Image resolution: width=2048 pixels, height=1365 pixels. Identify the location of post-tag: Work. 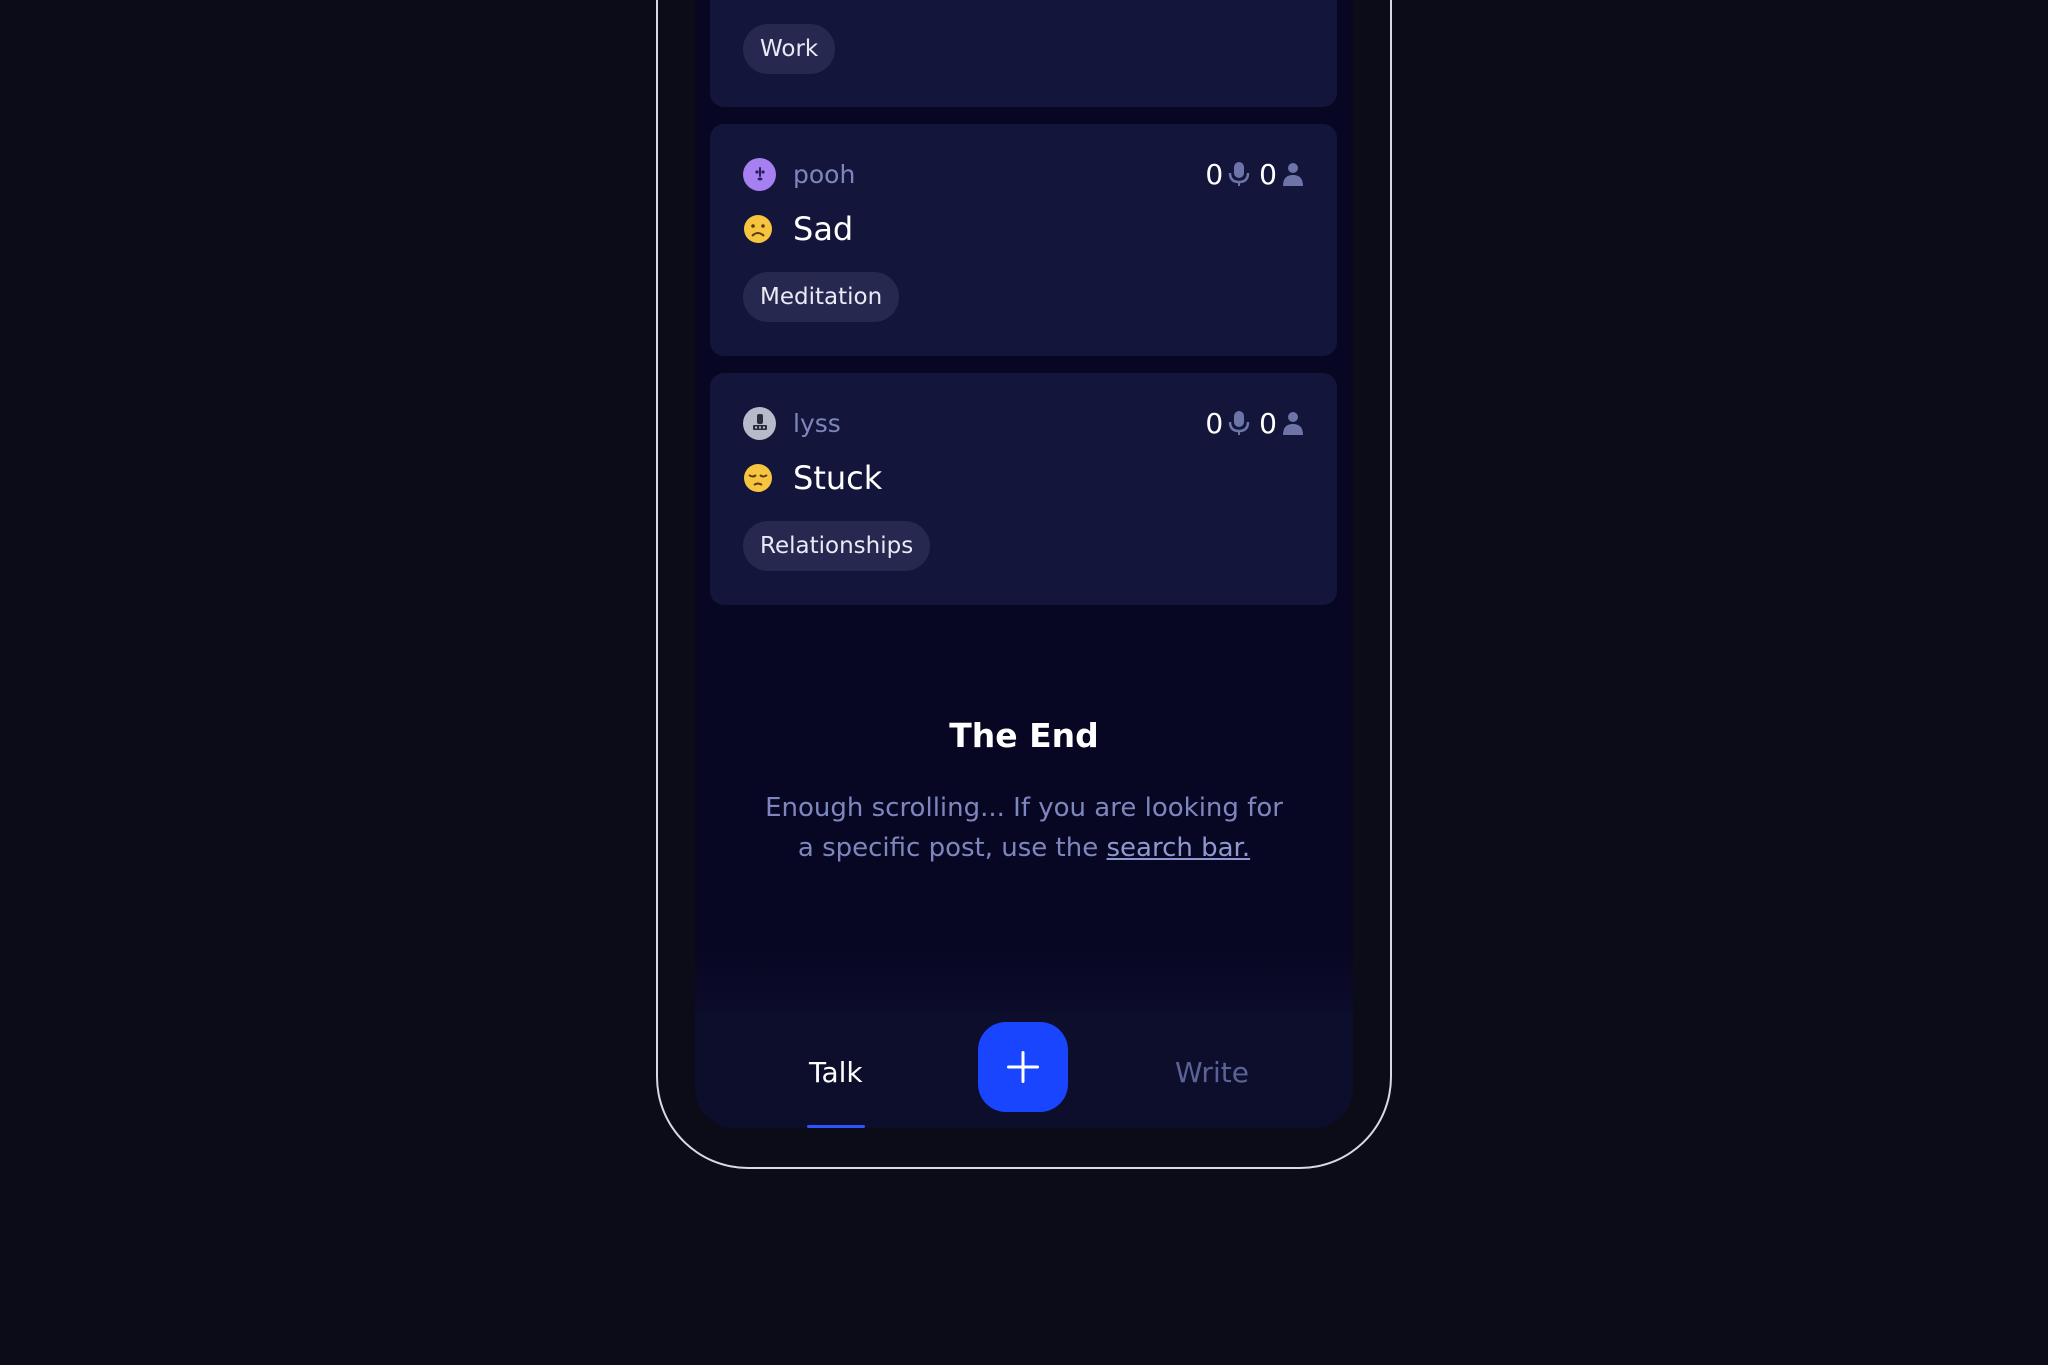
(789, 49).